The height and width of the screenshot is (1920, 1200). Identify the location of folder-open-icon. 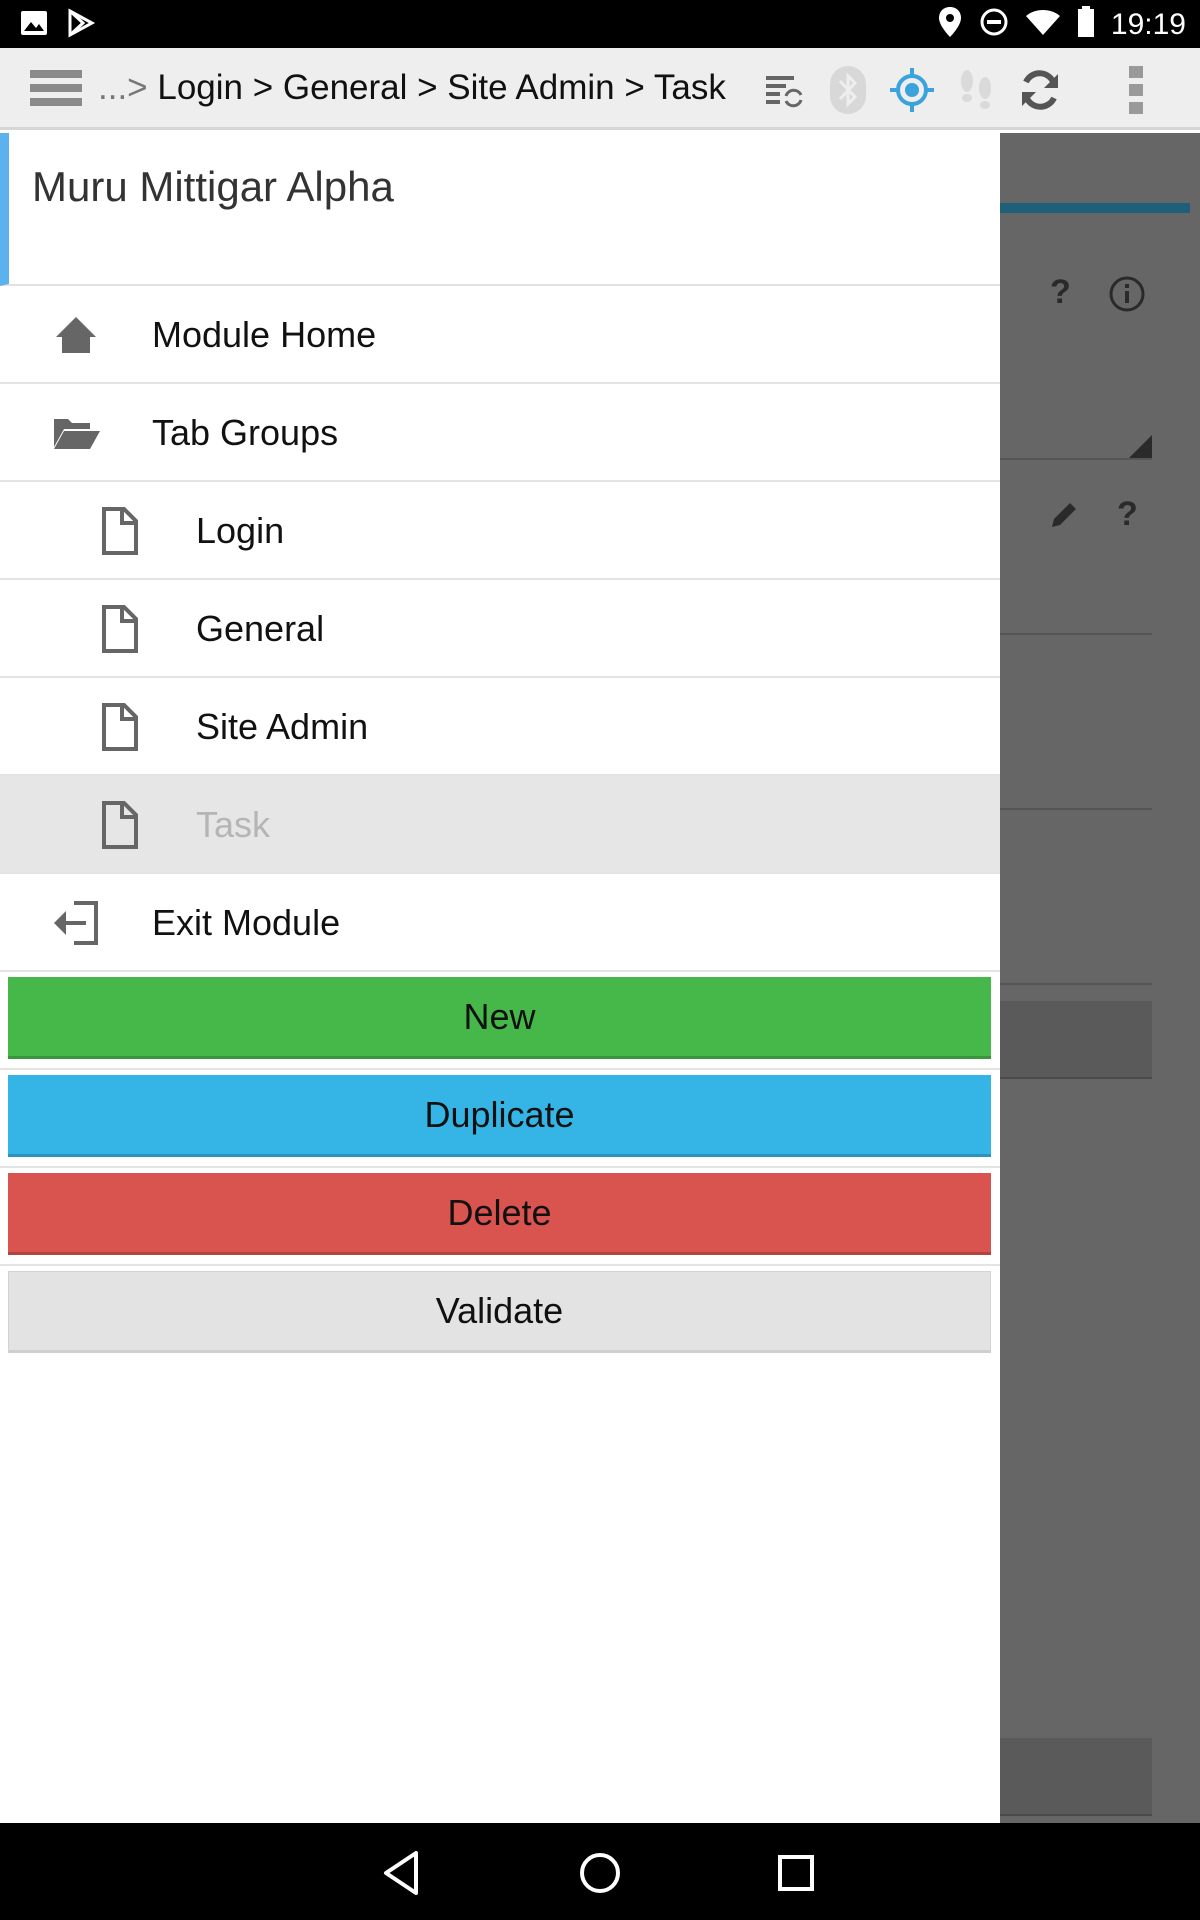
(76, 433).